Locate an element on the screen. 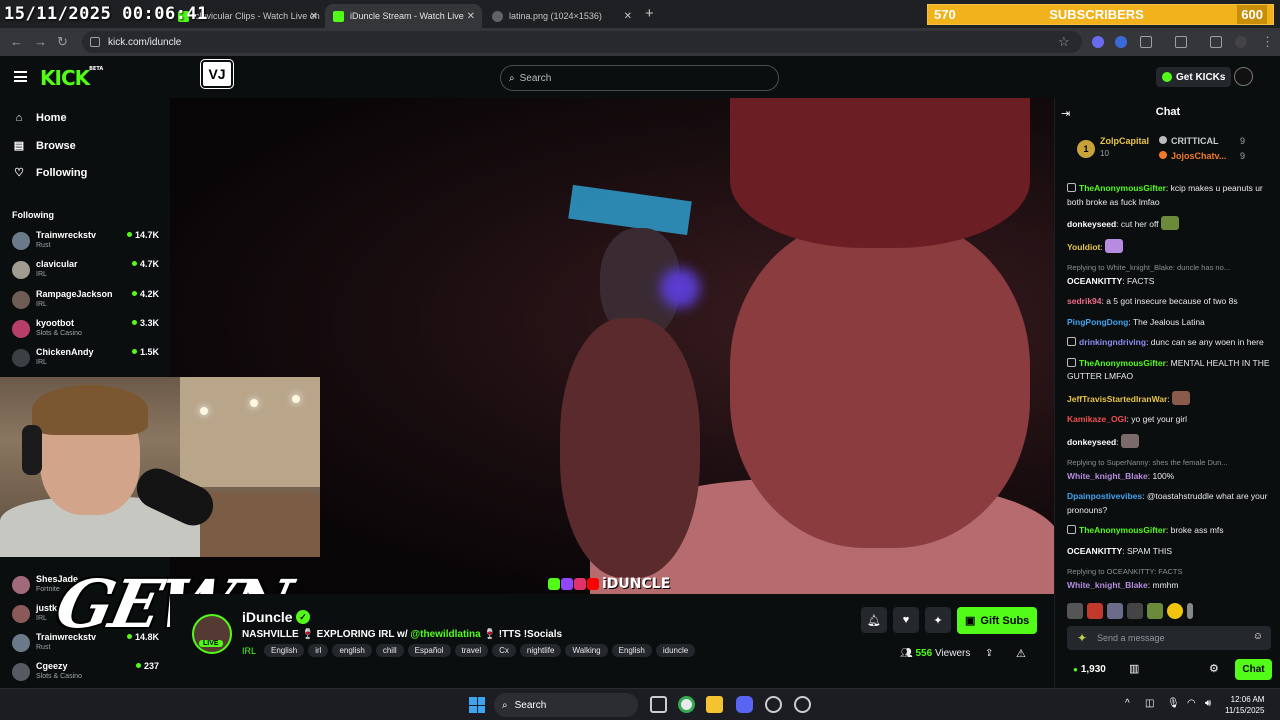 Image resolution: width=1280 pixels, height=720 pixels. tab-latina-png: latina.png (1024×1536) ✕ is located at coordinates (561, 16).